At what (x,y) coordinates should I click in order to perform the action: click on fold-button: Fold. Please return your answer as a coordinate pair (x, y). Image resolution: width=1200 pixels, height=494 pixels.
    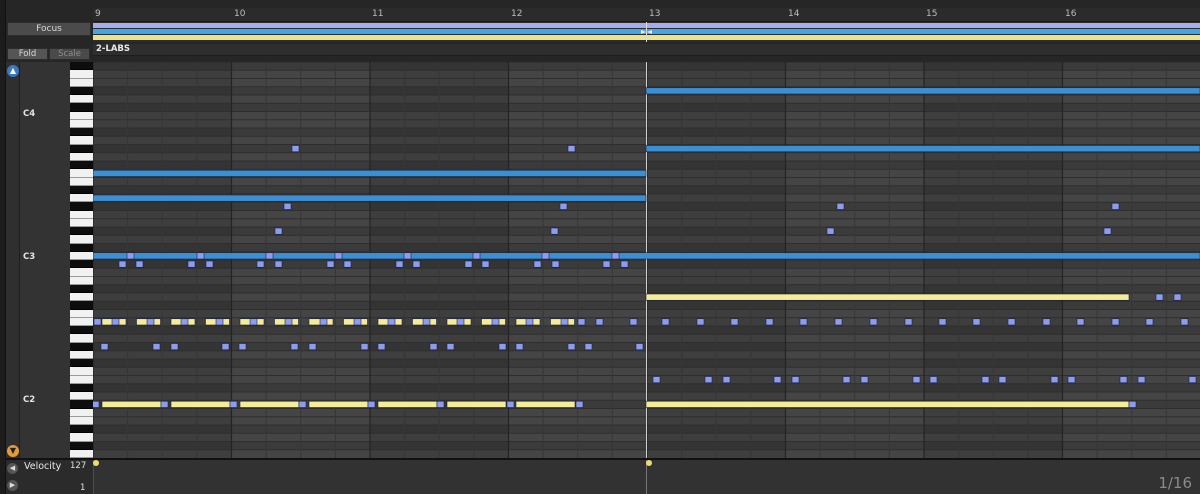
    Looking at the image, I should click on (27, 54).